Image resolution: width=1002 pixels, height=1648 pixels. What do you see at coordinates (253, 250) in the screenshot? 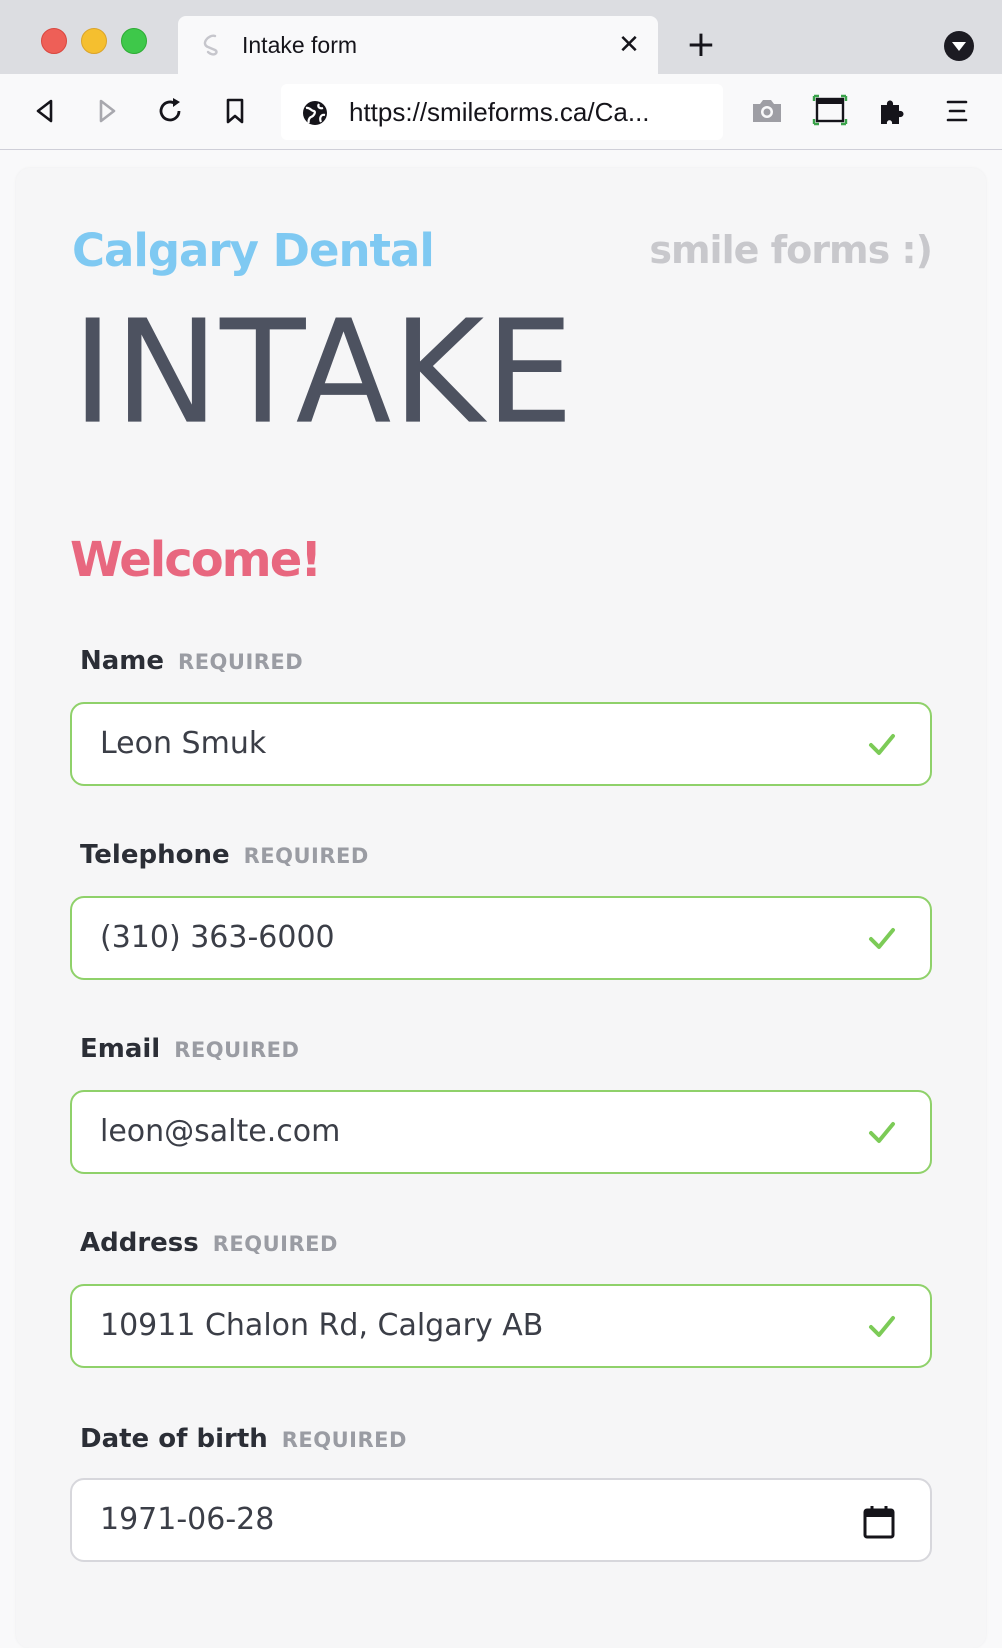
I see `clinic-name: Calgary Dental` at bounding box center [253, 250].